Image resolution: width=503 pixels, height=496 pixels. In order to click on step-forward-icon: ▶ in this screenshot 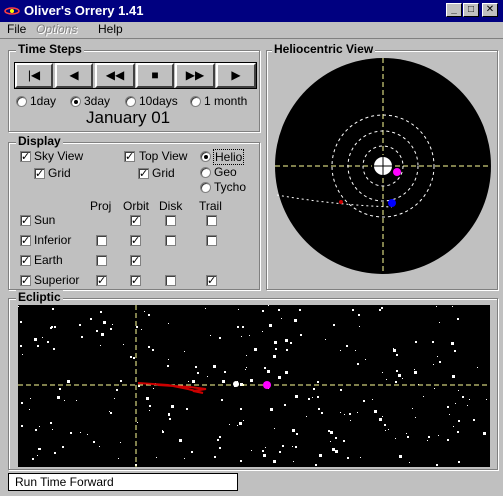, I will do `click(236, 75)`.